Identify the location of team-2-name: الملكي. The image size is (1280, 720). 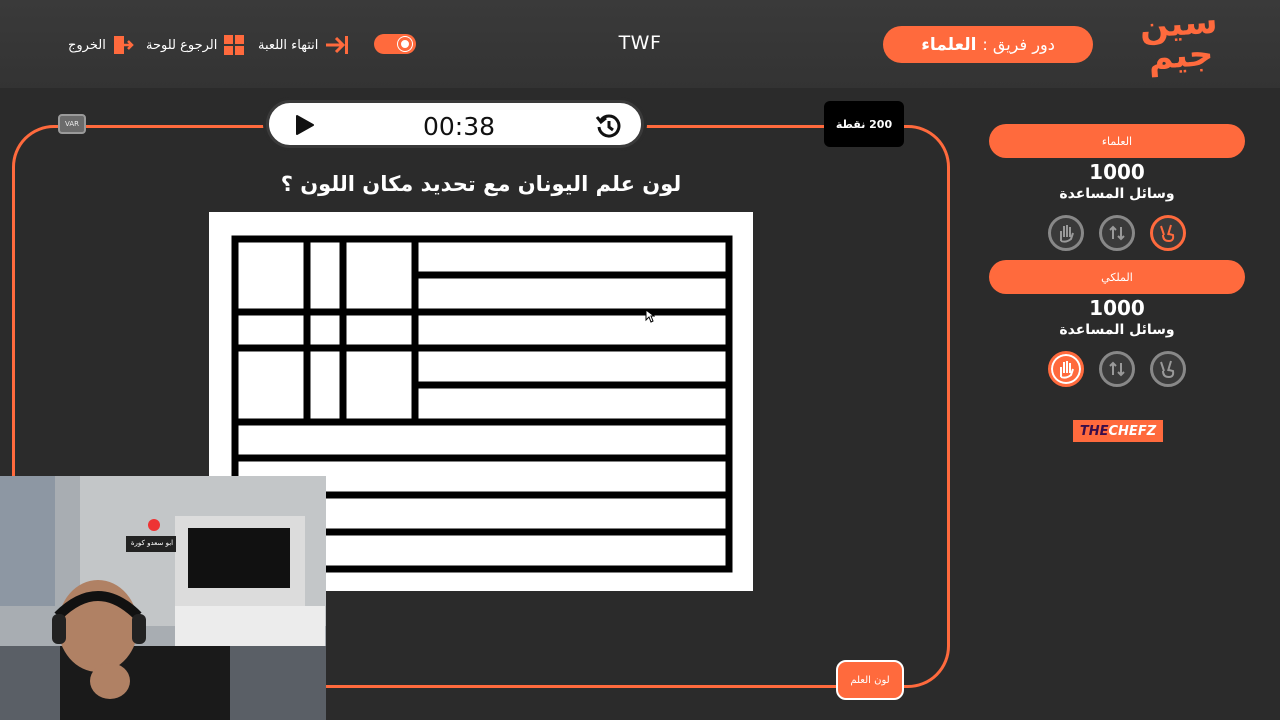
(1117, 277).